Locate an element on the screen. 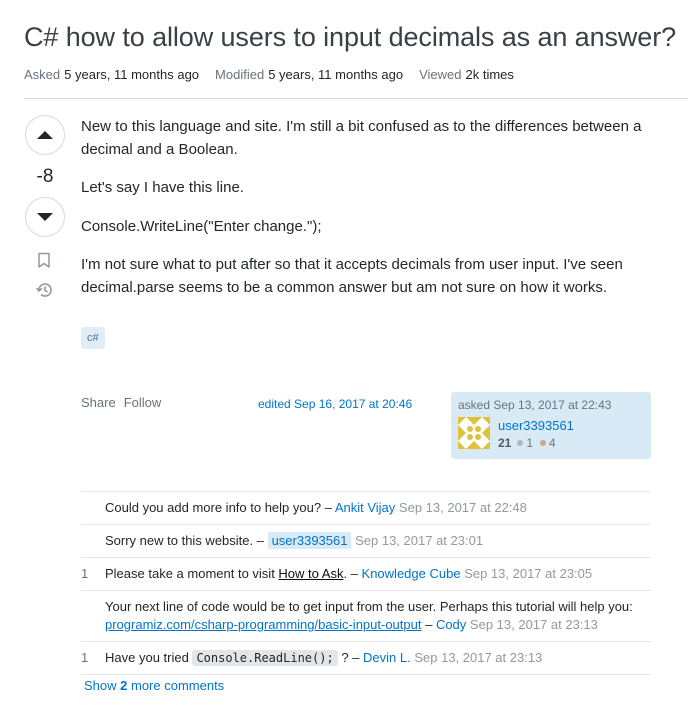  history-icon is located at coordinates (44, 292).